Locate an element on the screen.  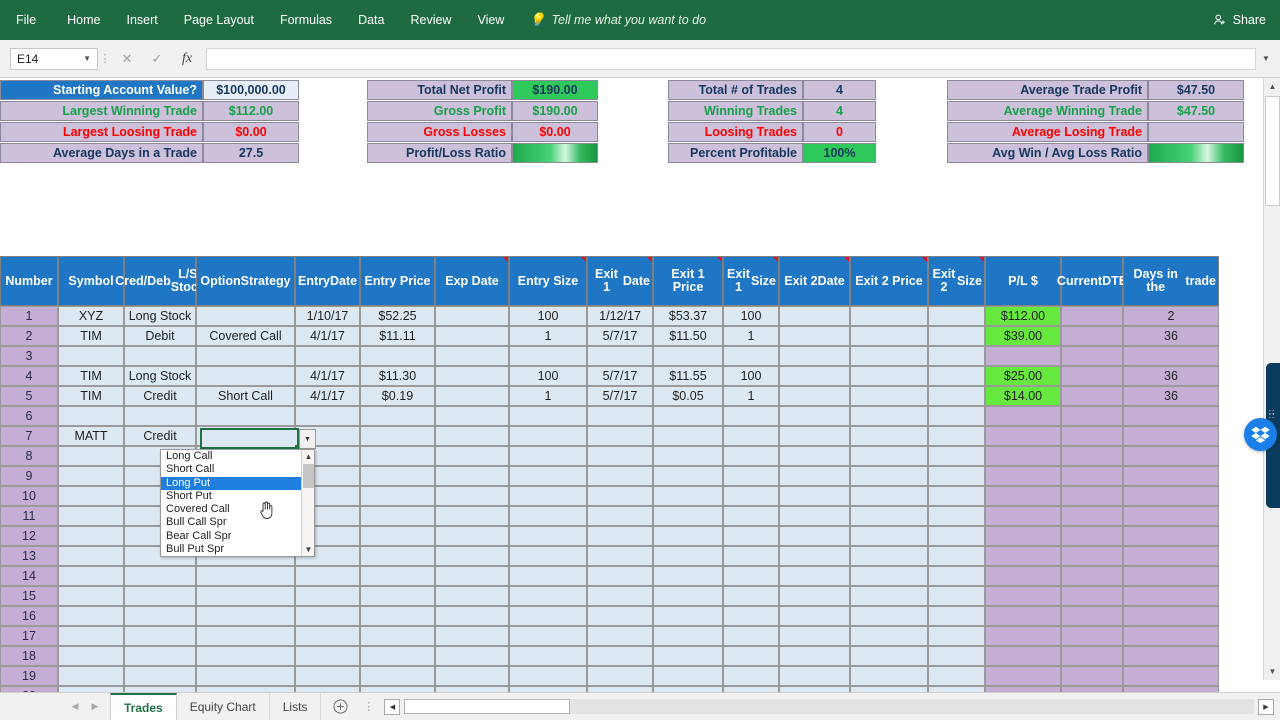
ribbon-tab-insert: Insert is located at coordinates (142, 20).